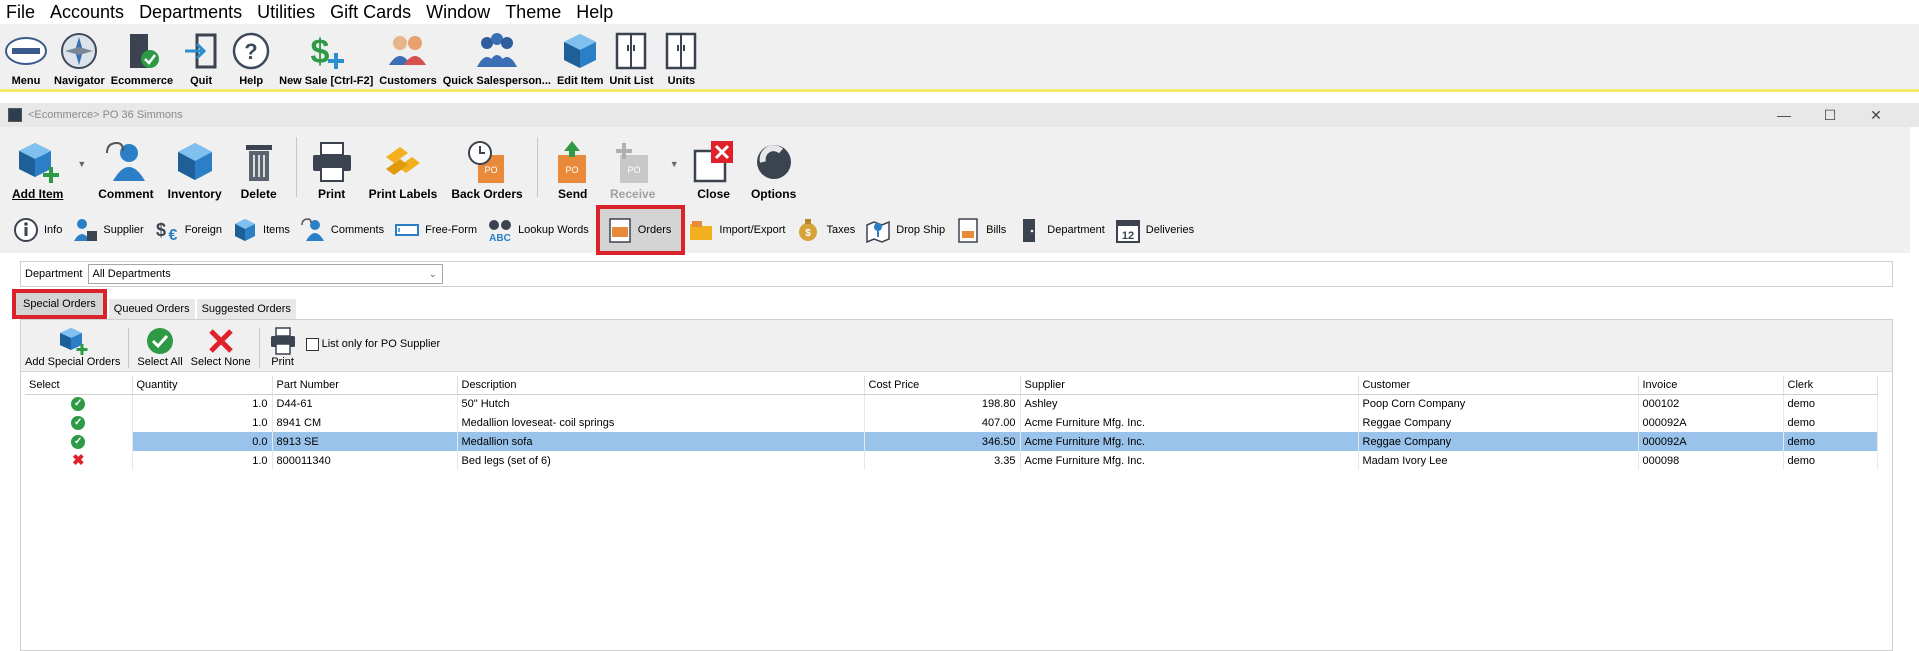 This screenshot has height=651, width=1919. I want to click on units-button: Units, so click(681, 57).